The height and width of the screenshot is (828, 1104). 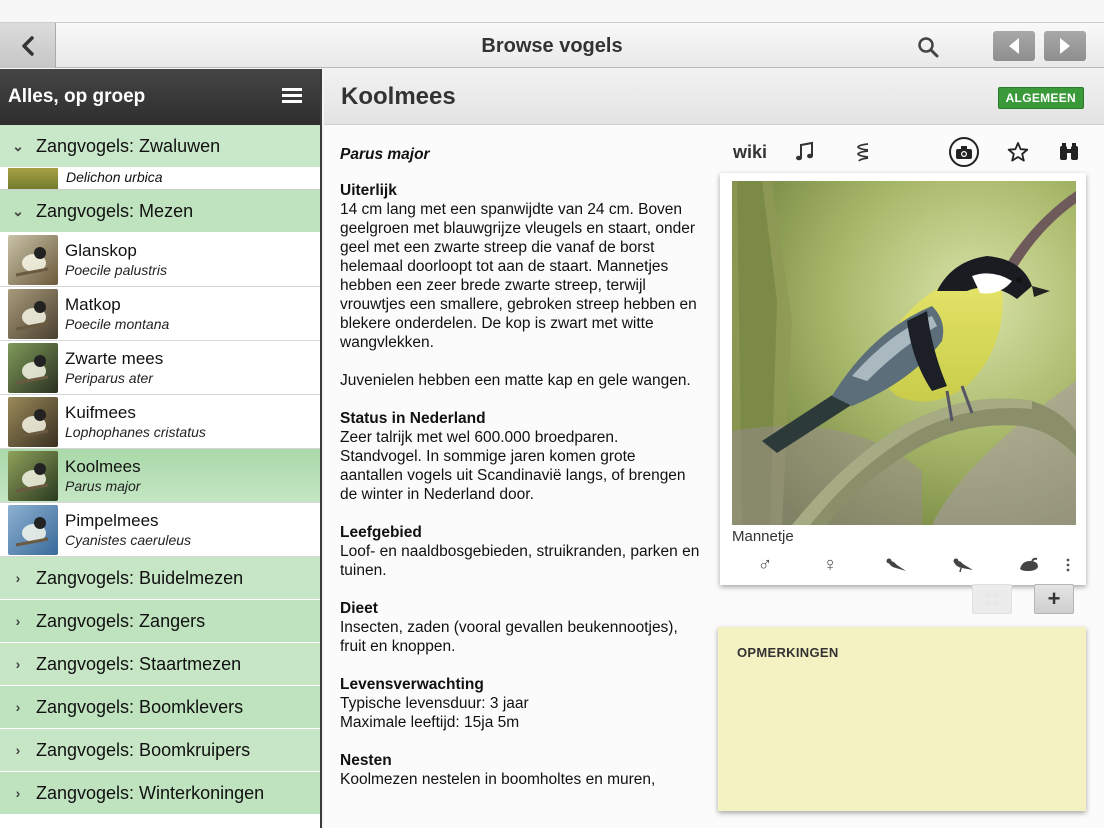 I want to click on sidebar-header: Alles, op groep, so click(x=160, y=97).